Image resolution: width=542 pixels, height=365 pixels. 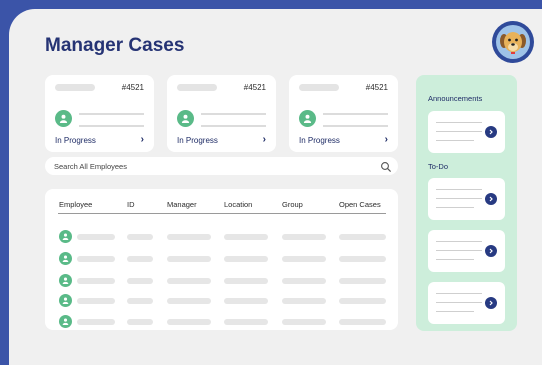 What do you see at coordinates (238, 204) in the screenshot?
I see `column-header-location: Location` at bounding box center [238, 204].